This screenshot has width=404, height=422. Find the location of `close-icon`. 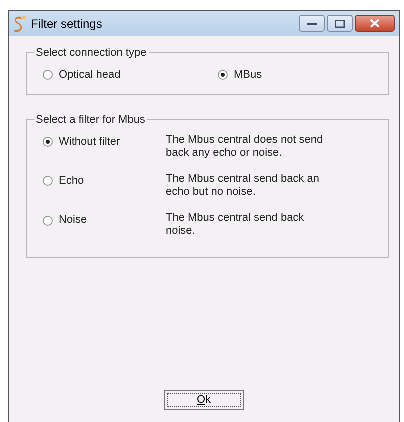

close-icon is located at coordinates (375, 23).